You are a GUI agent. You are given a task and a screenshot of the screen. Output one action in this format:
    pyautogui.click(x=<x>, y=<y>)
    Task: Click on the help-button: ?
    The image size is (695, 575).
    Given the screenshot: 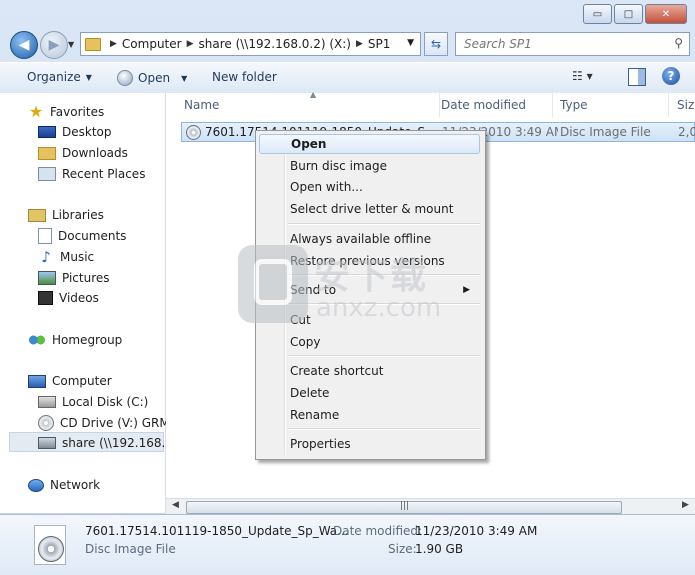 What is the action you would take?
    pyautogui.click(x=671, y=76)
    